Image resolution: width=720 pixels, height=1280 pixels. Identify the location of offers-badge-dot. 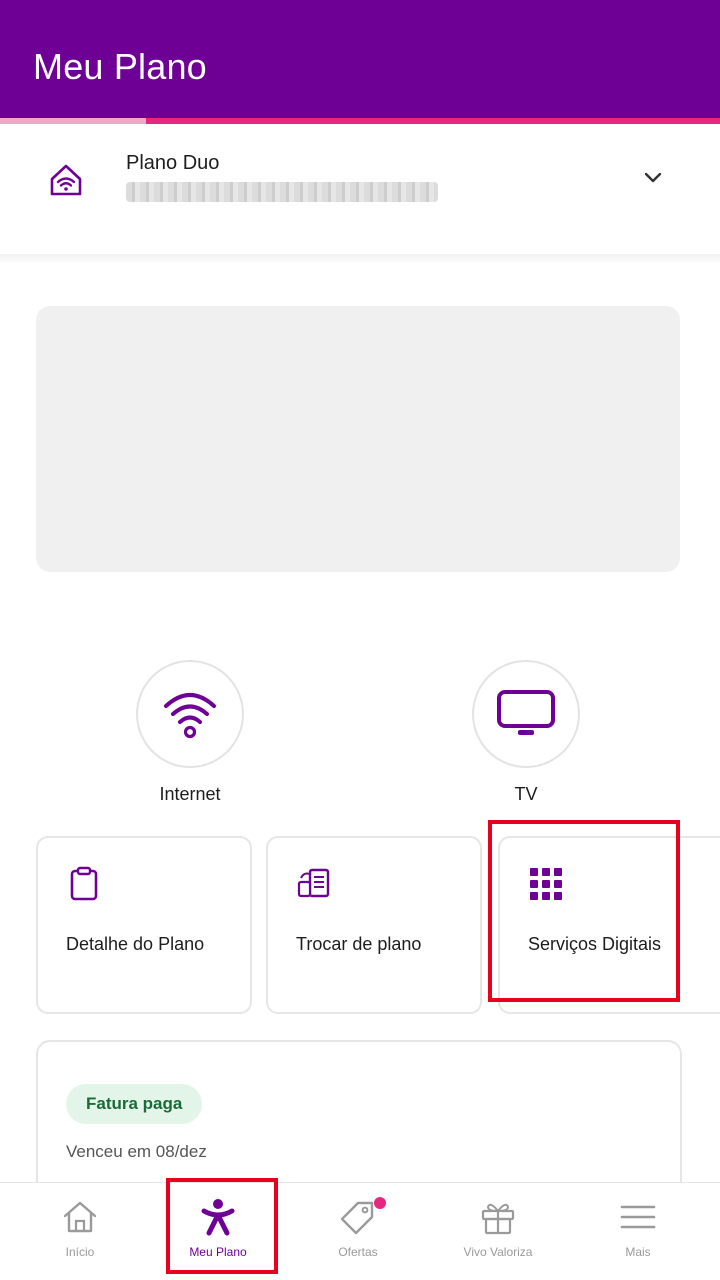
(380, 1203).